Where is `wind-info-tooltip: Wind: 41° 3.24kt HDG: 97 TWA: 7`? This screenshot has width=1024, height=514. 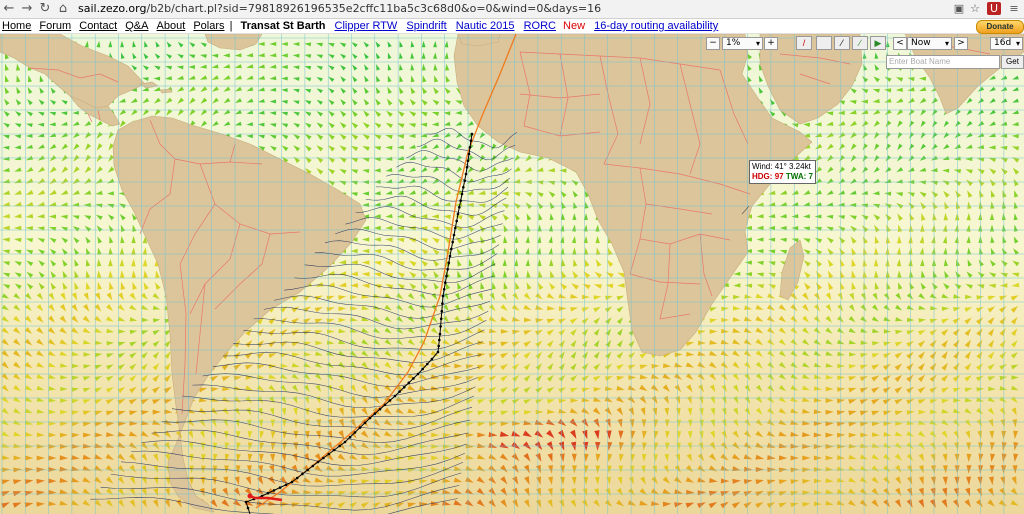
wind-info-tooltip: Wind: 41° 3.24kt HDG: 97 TWA: 7 is located at coordinates (782, 172).